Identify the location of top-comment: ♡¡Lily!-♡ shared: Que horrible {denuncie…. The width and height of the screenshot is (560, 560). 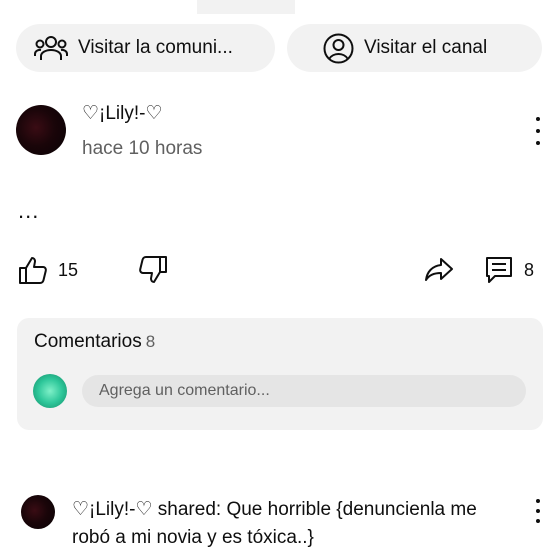
(287, 524).